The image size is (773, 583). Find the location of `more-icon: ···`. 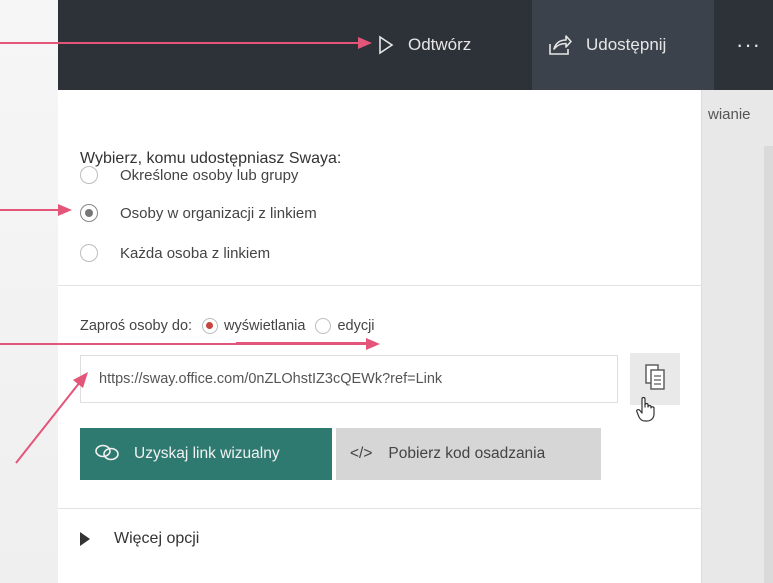

more-icon: ··· is located at coordinates (748, 45).